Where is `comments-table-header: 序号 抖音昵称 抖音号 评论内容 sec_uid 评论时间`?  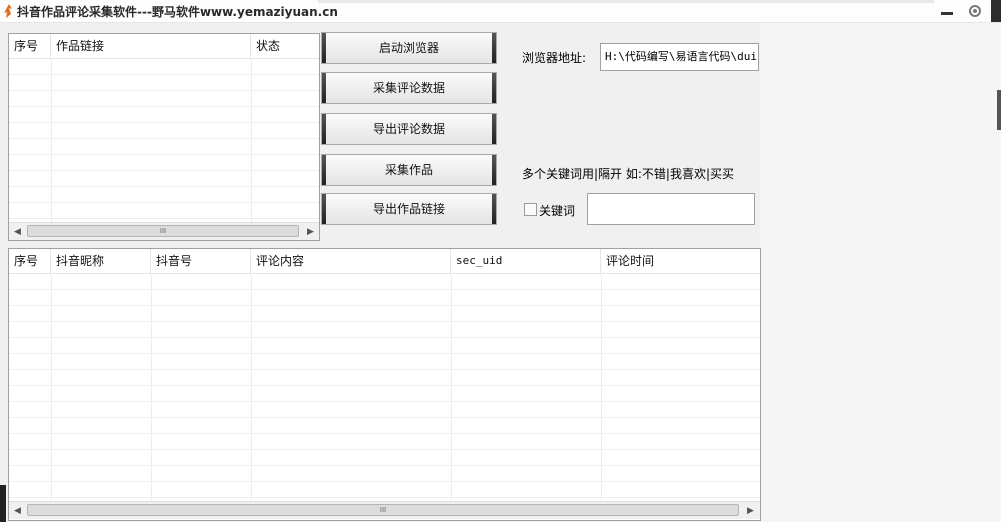 comments-table-header: 序号 抖音昵称 抖音号 评论内容 sec_uid 评论时间 is located at coordinates (384, 261).